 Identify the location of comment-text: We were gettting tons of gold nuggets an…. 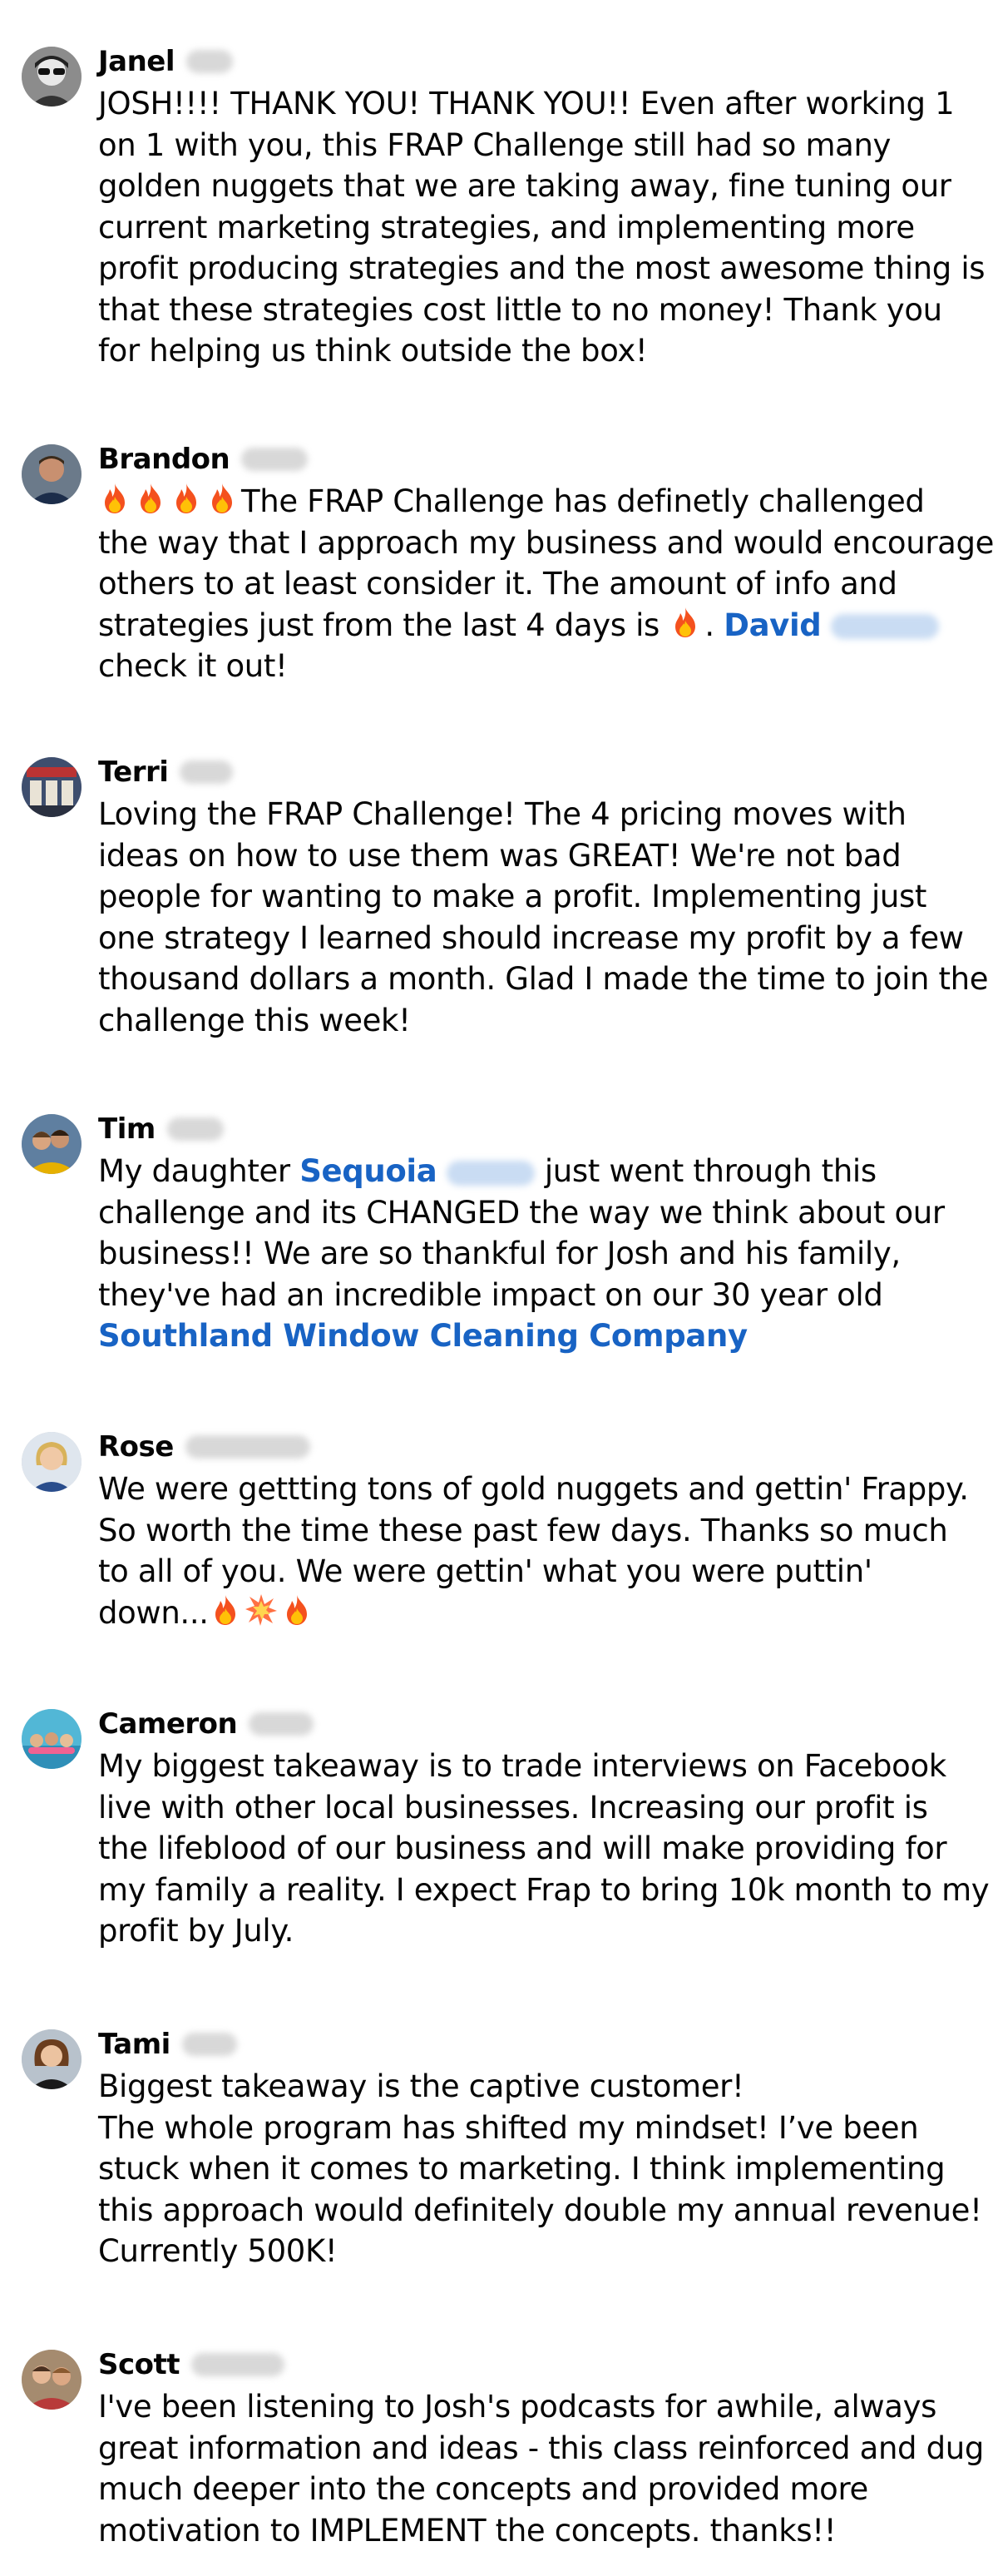
(543, 1551).